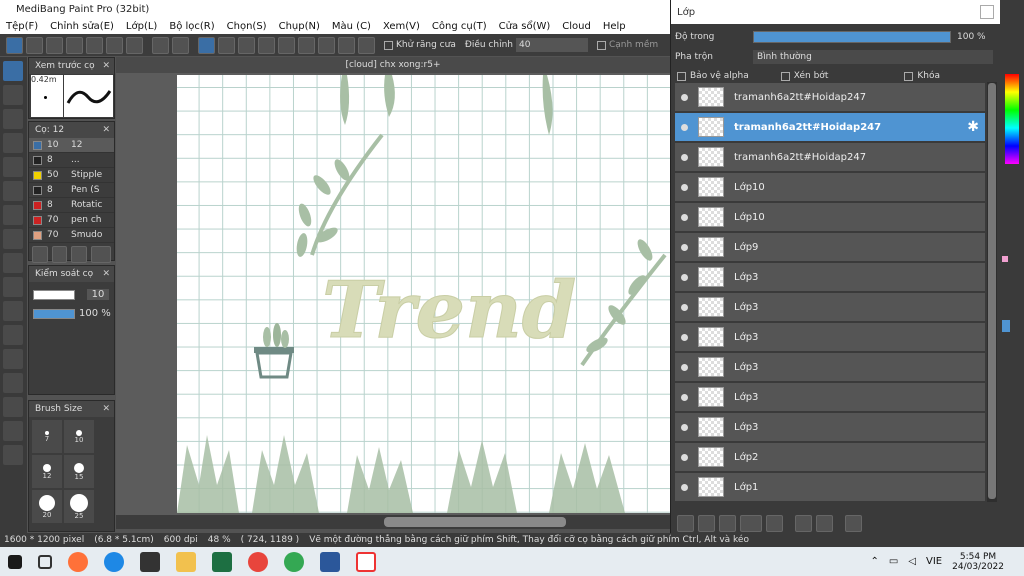 The width and height of the screenshot is (1024, 576). Describe the element at coordinates (987, 12) in the screenshot. I see `close-icon` at that location.